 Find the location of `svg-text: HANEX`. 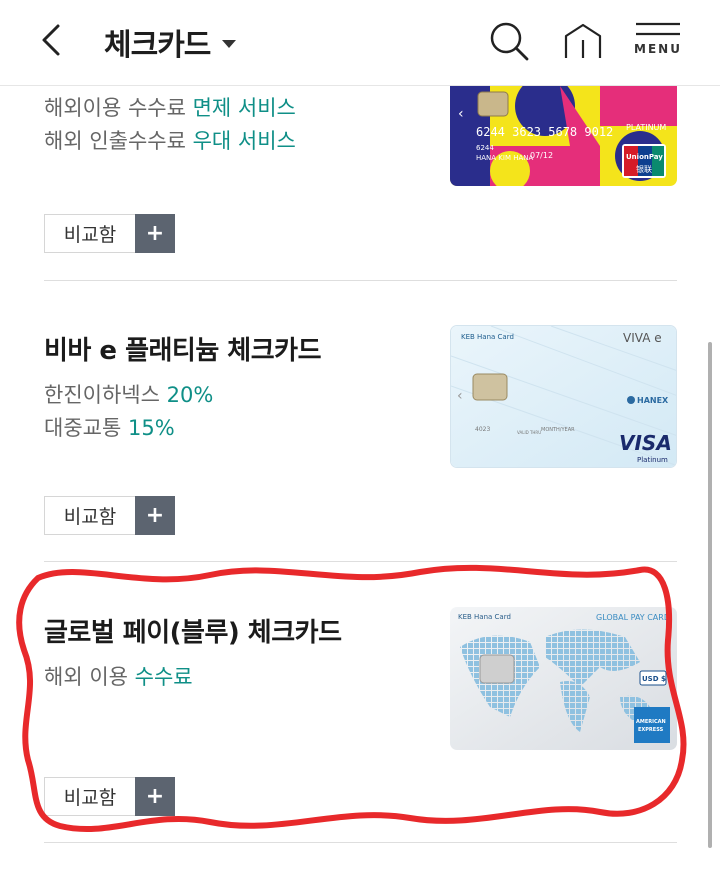

svg-text: HANEX is located at coordinates (653, 400).